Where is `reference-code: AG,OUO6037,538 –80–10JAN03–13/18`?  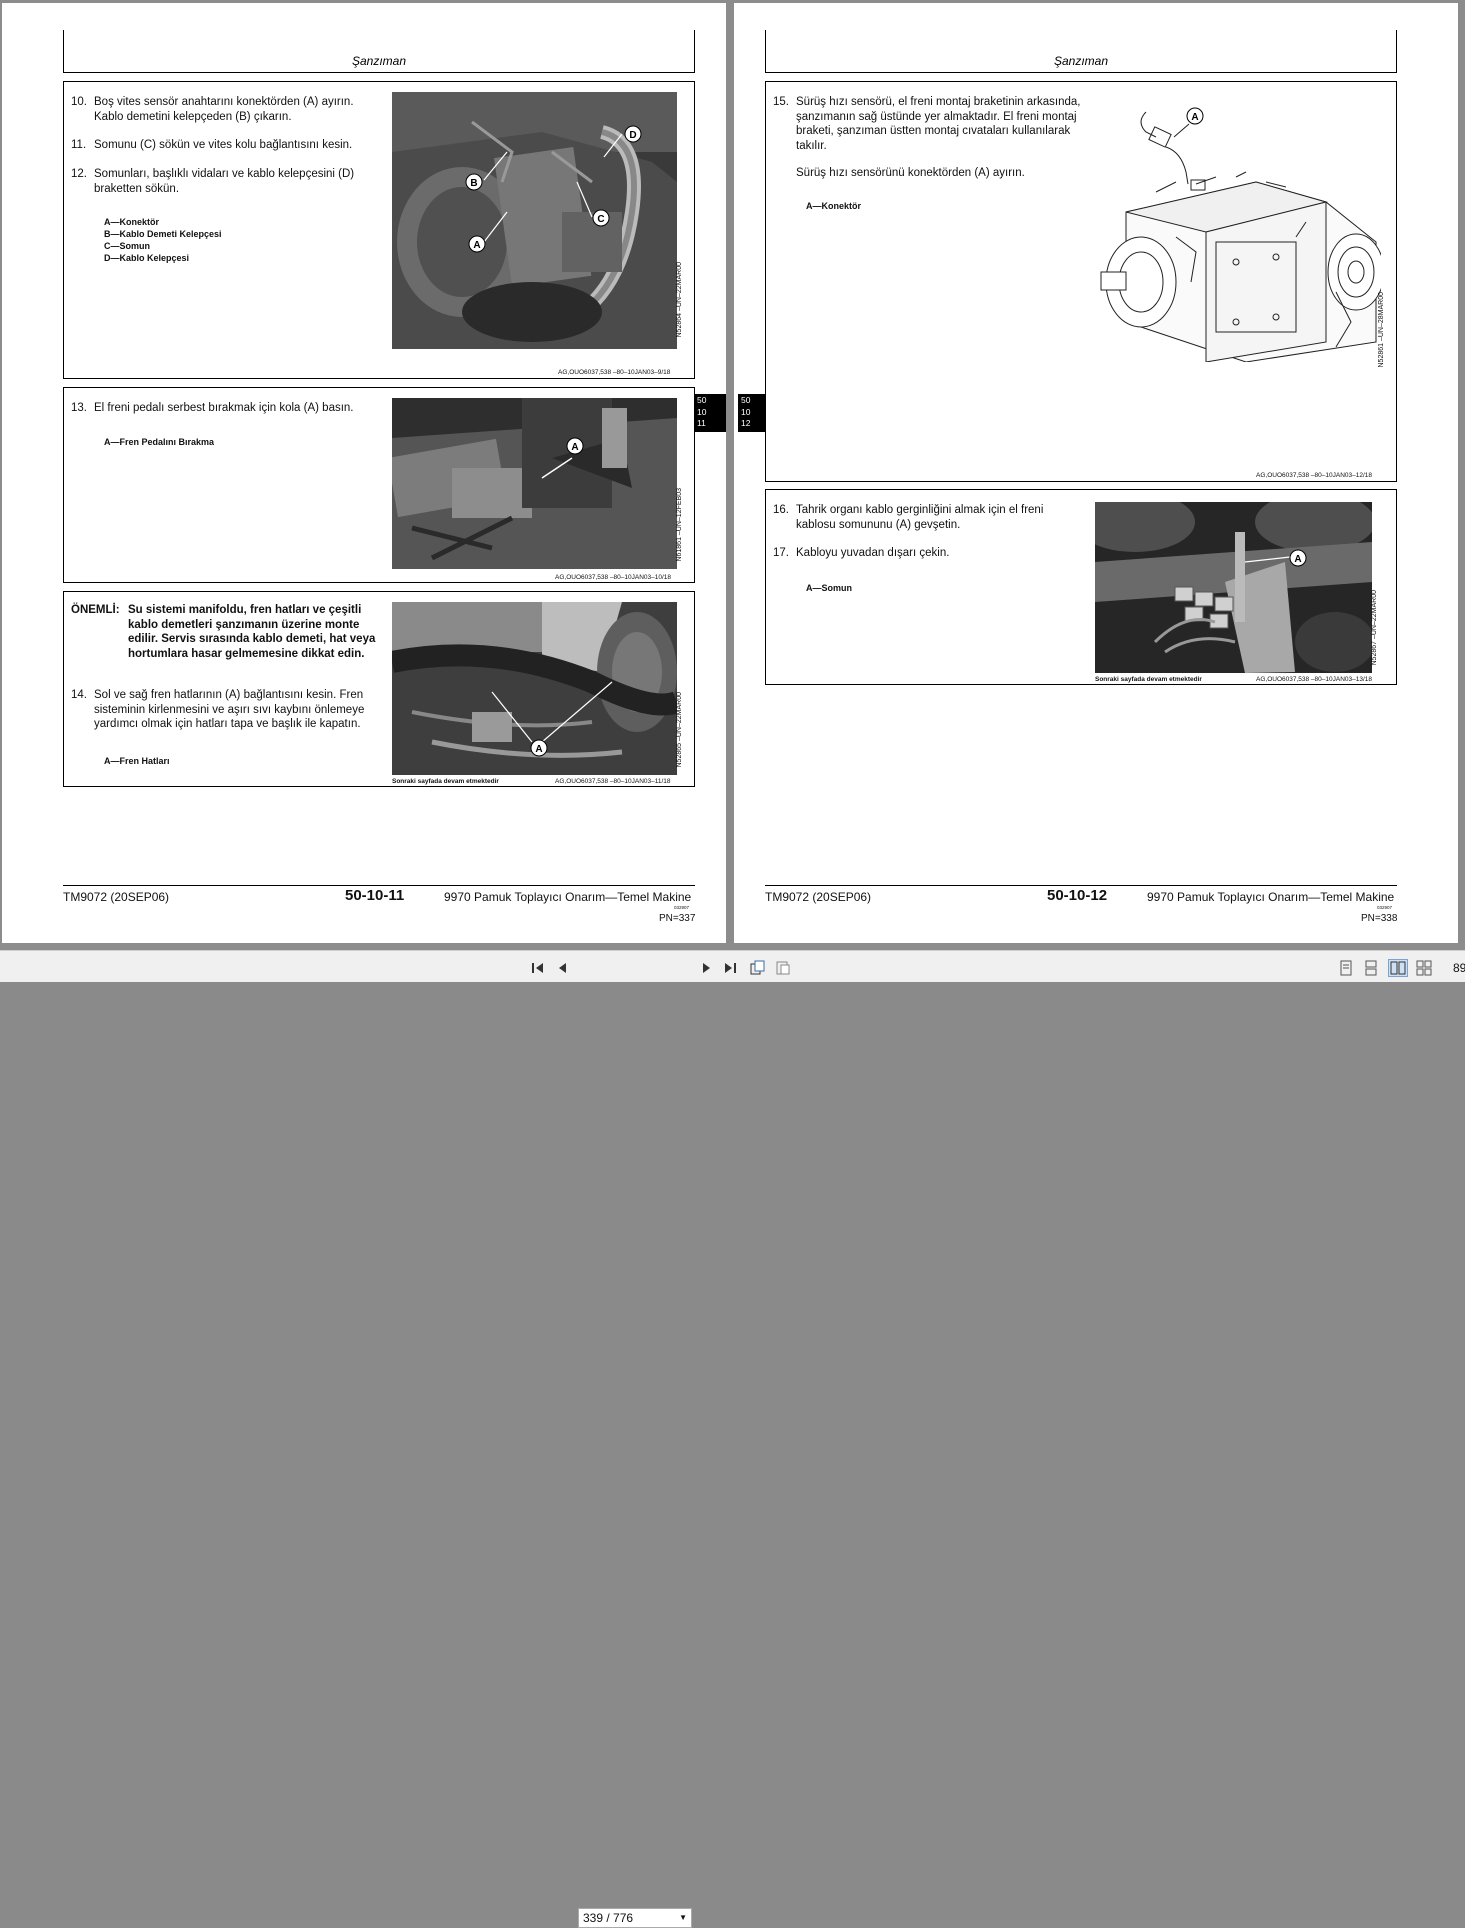 reference-code: AG,OUO6037,538 –80–10JAN03–13/18 is located at coordinates (1314, 679).